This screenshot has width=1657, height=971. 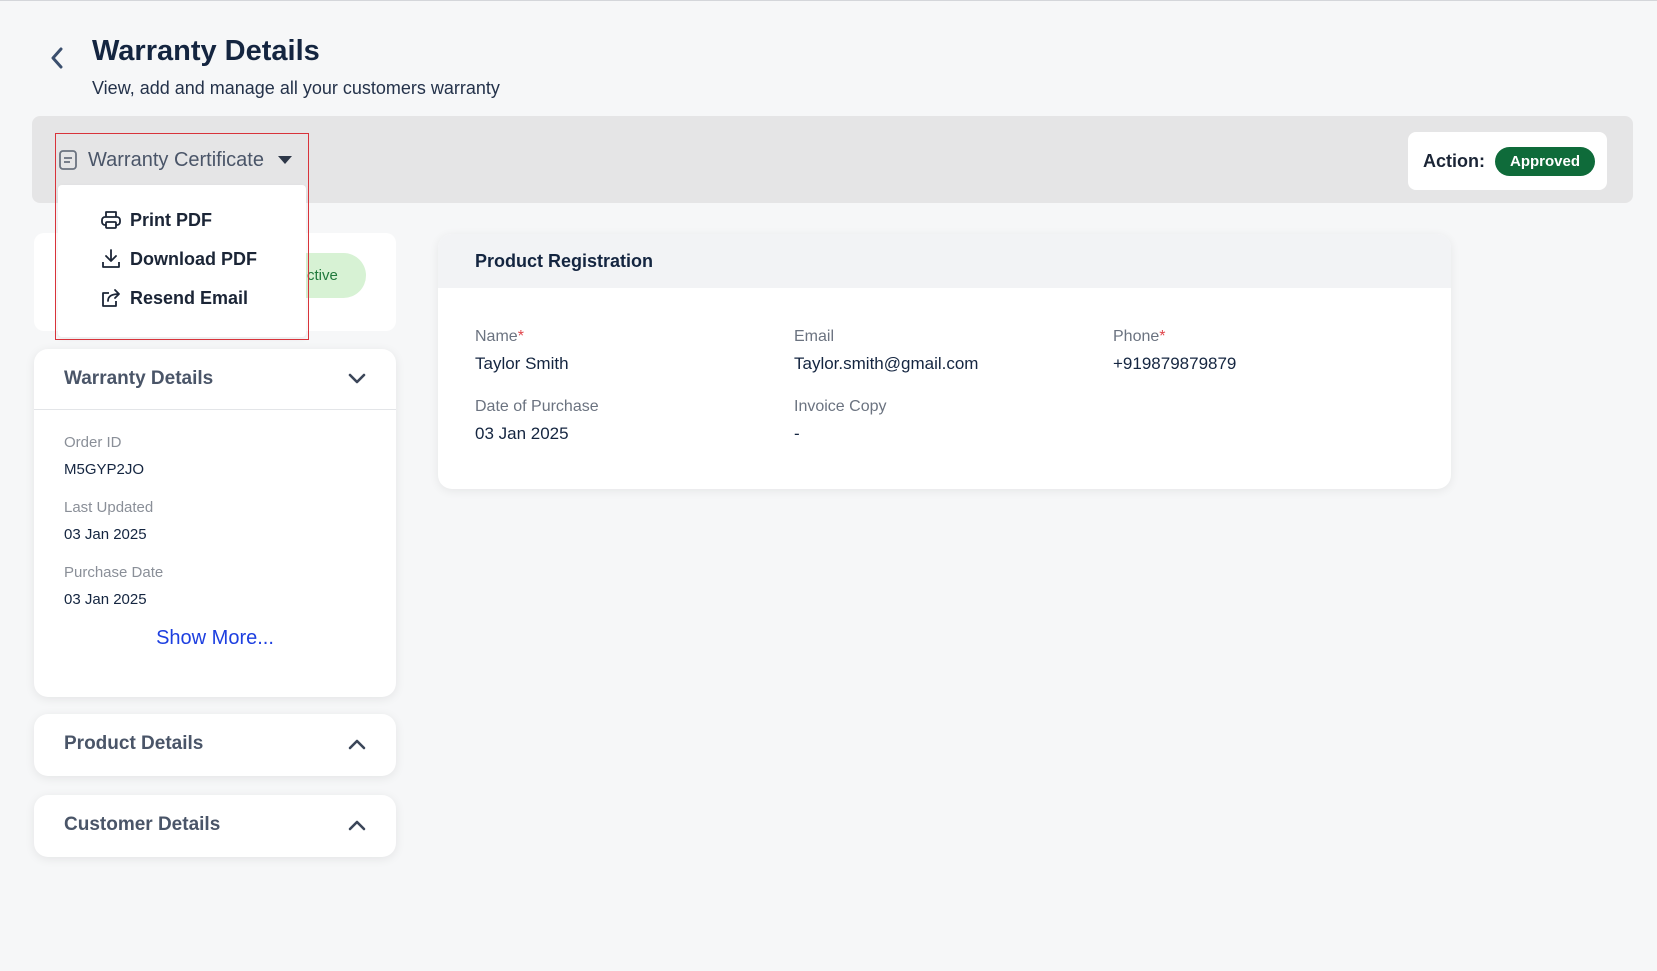 What do you see at coordinates (111, 258) in the screenshot?
I see `download-icon` at bounding box center [111, 258].